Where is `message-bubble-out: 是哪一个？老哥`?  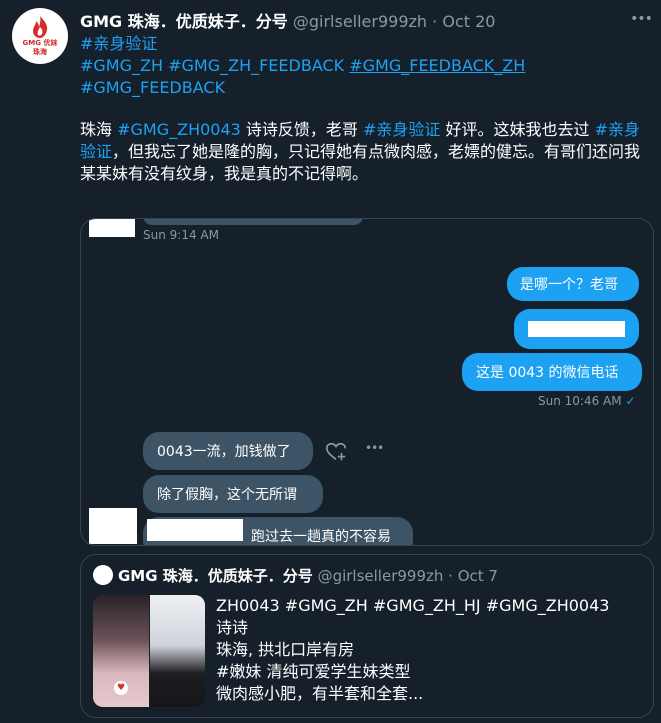
message-bubble-out: 是哪一个？老哥 is located at coordinates (573, 284).